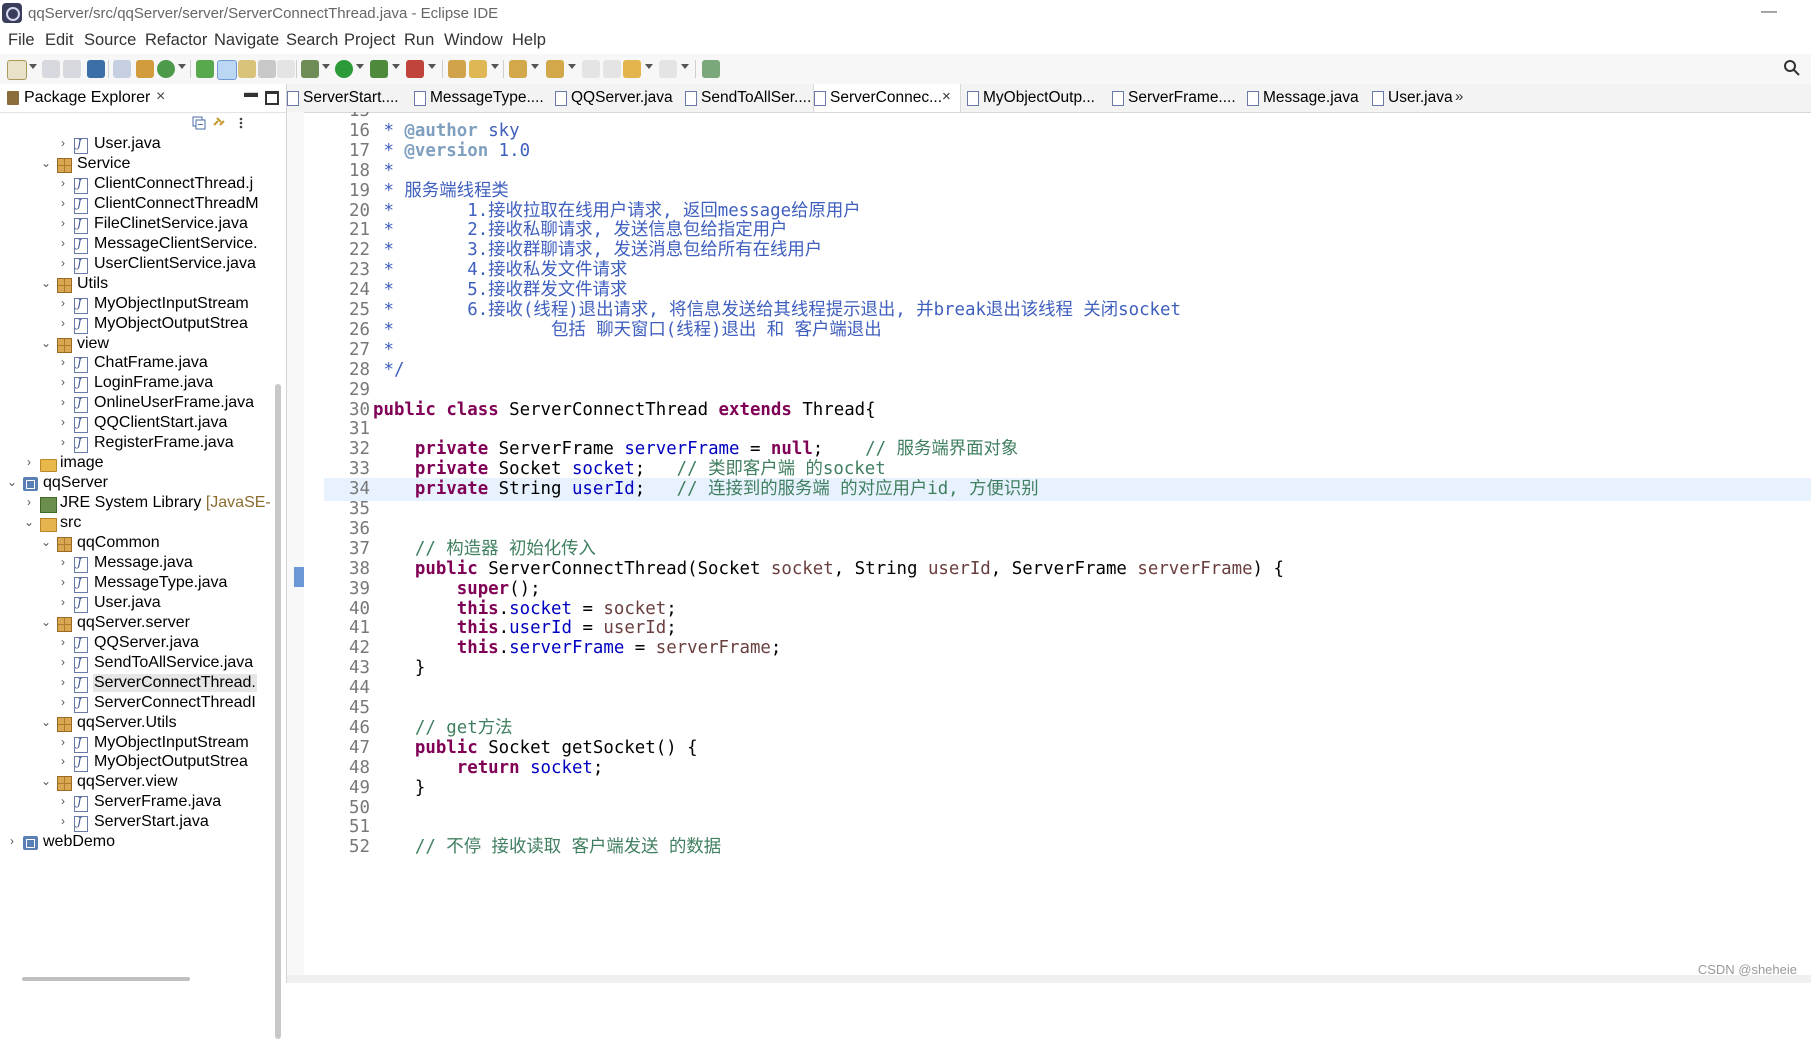  What do you see at coordinates (535, 66) in the screenshot?
I see `next-annotation-dropdown-icon` at bounding box center [535, 66].